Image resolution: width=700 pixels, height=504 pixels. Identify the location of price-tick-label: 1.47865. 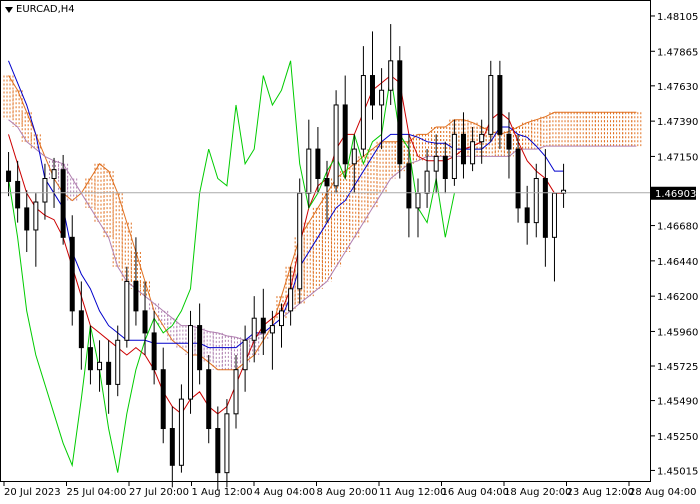
(677, 52).